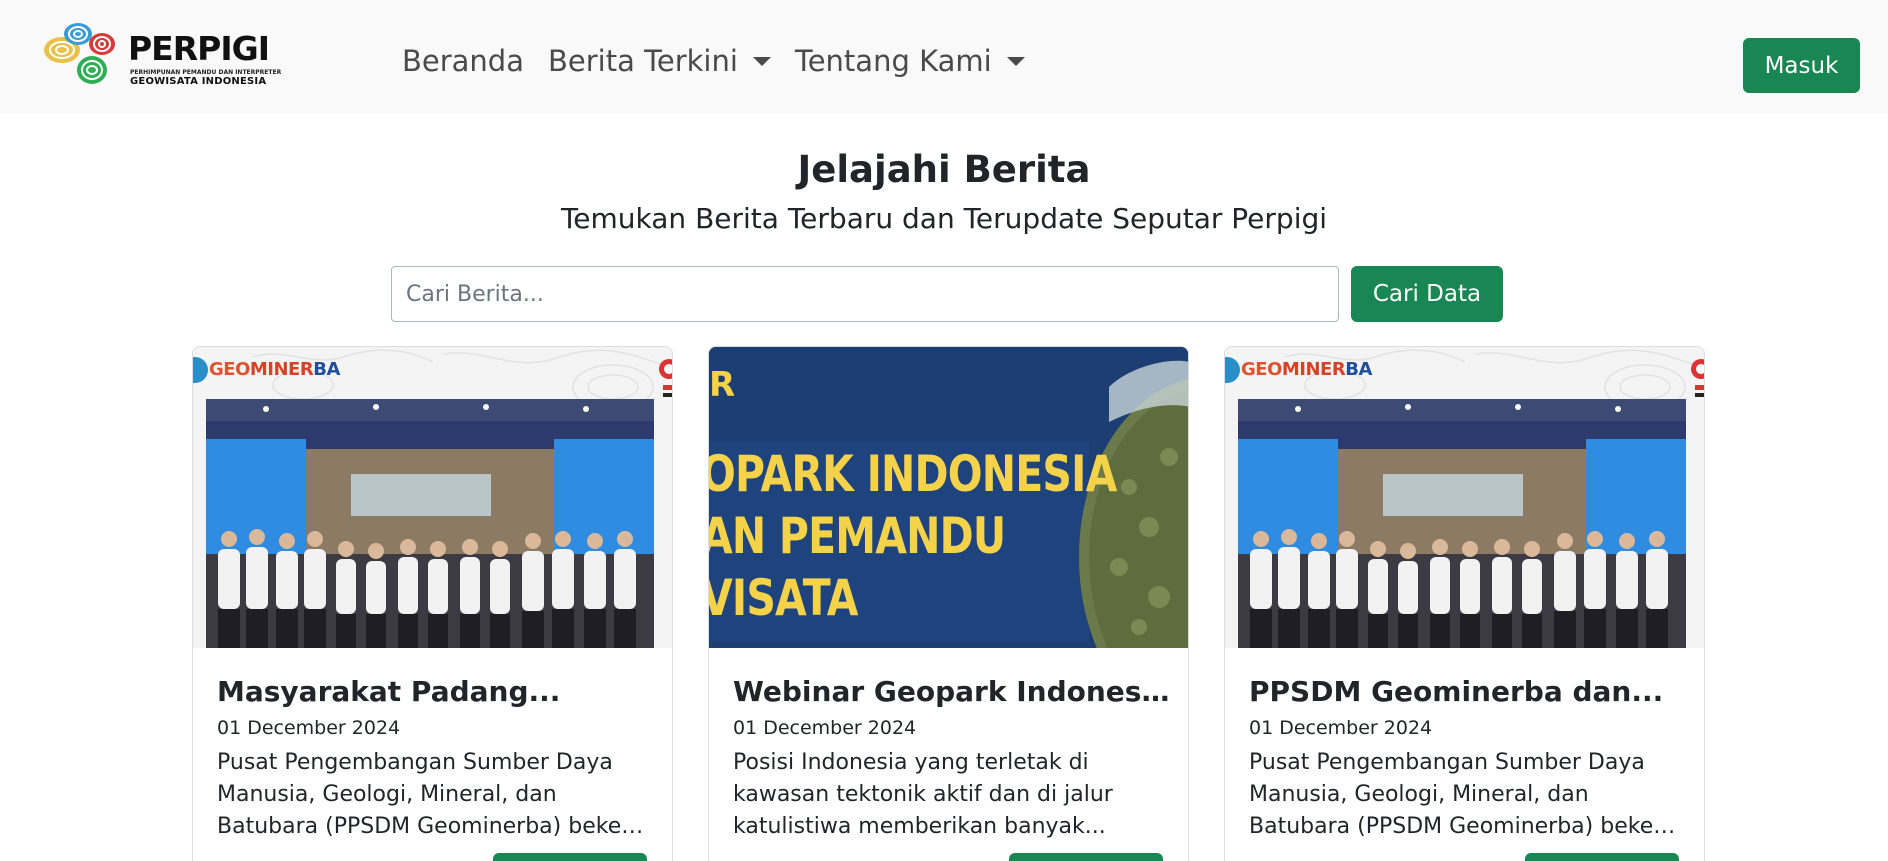 This screenshot has width=1888, height=861. I want to click on brand-name: PERPIGI, so click(199, 48).